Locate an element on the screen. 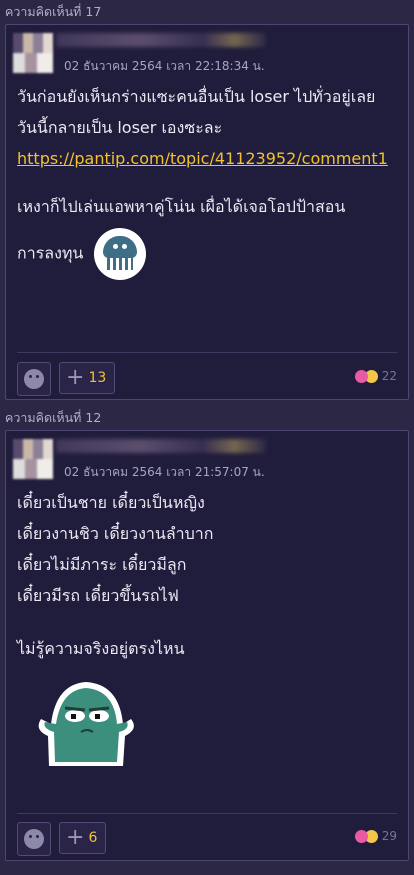 Image resolution: width=414 pixels, height=875 pixels. comment-header: ความคิดเห็นที่ 17 is located at coordinates (207, 12).